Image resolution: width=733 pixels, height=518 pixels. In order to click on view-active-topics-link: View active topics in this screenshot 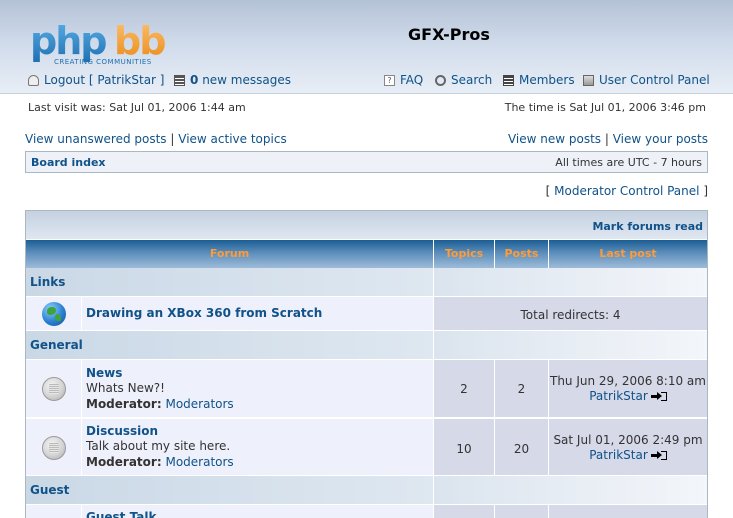, I will do `click(232, 139)`.